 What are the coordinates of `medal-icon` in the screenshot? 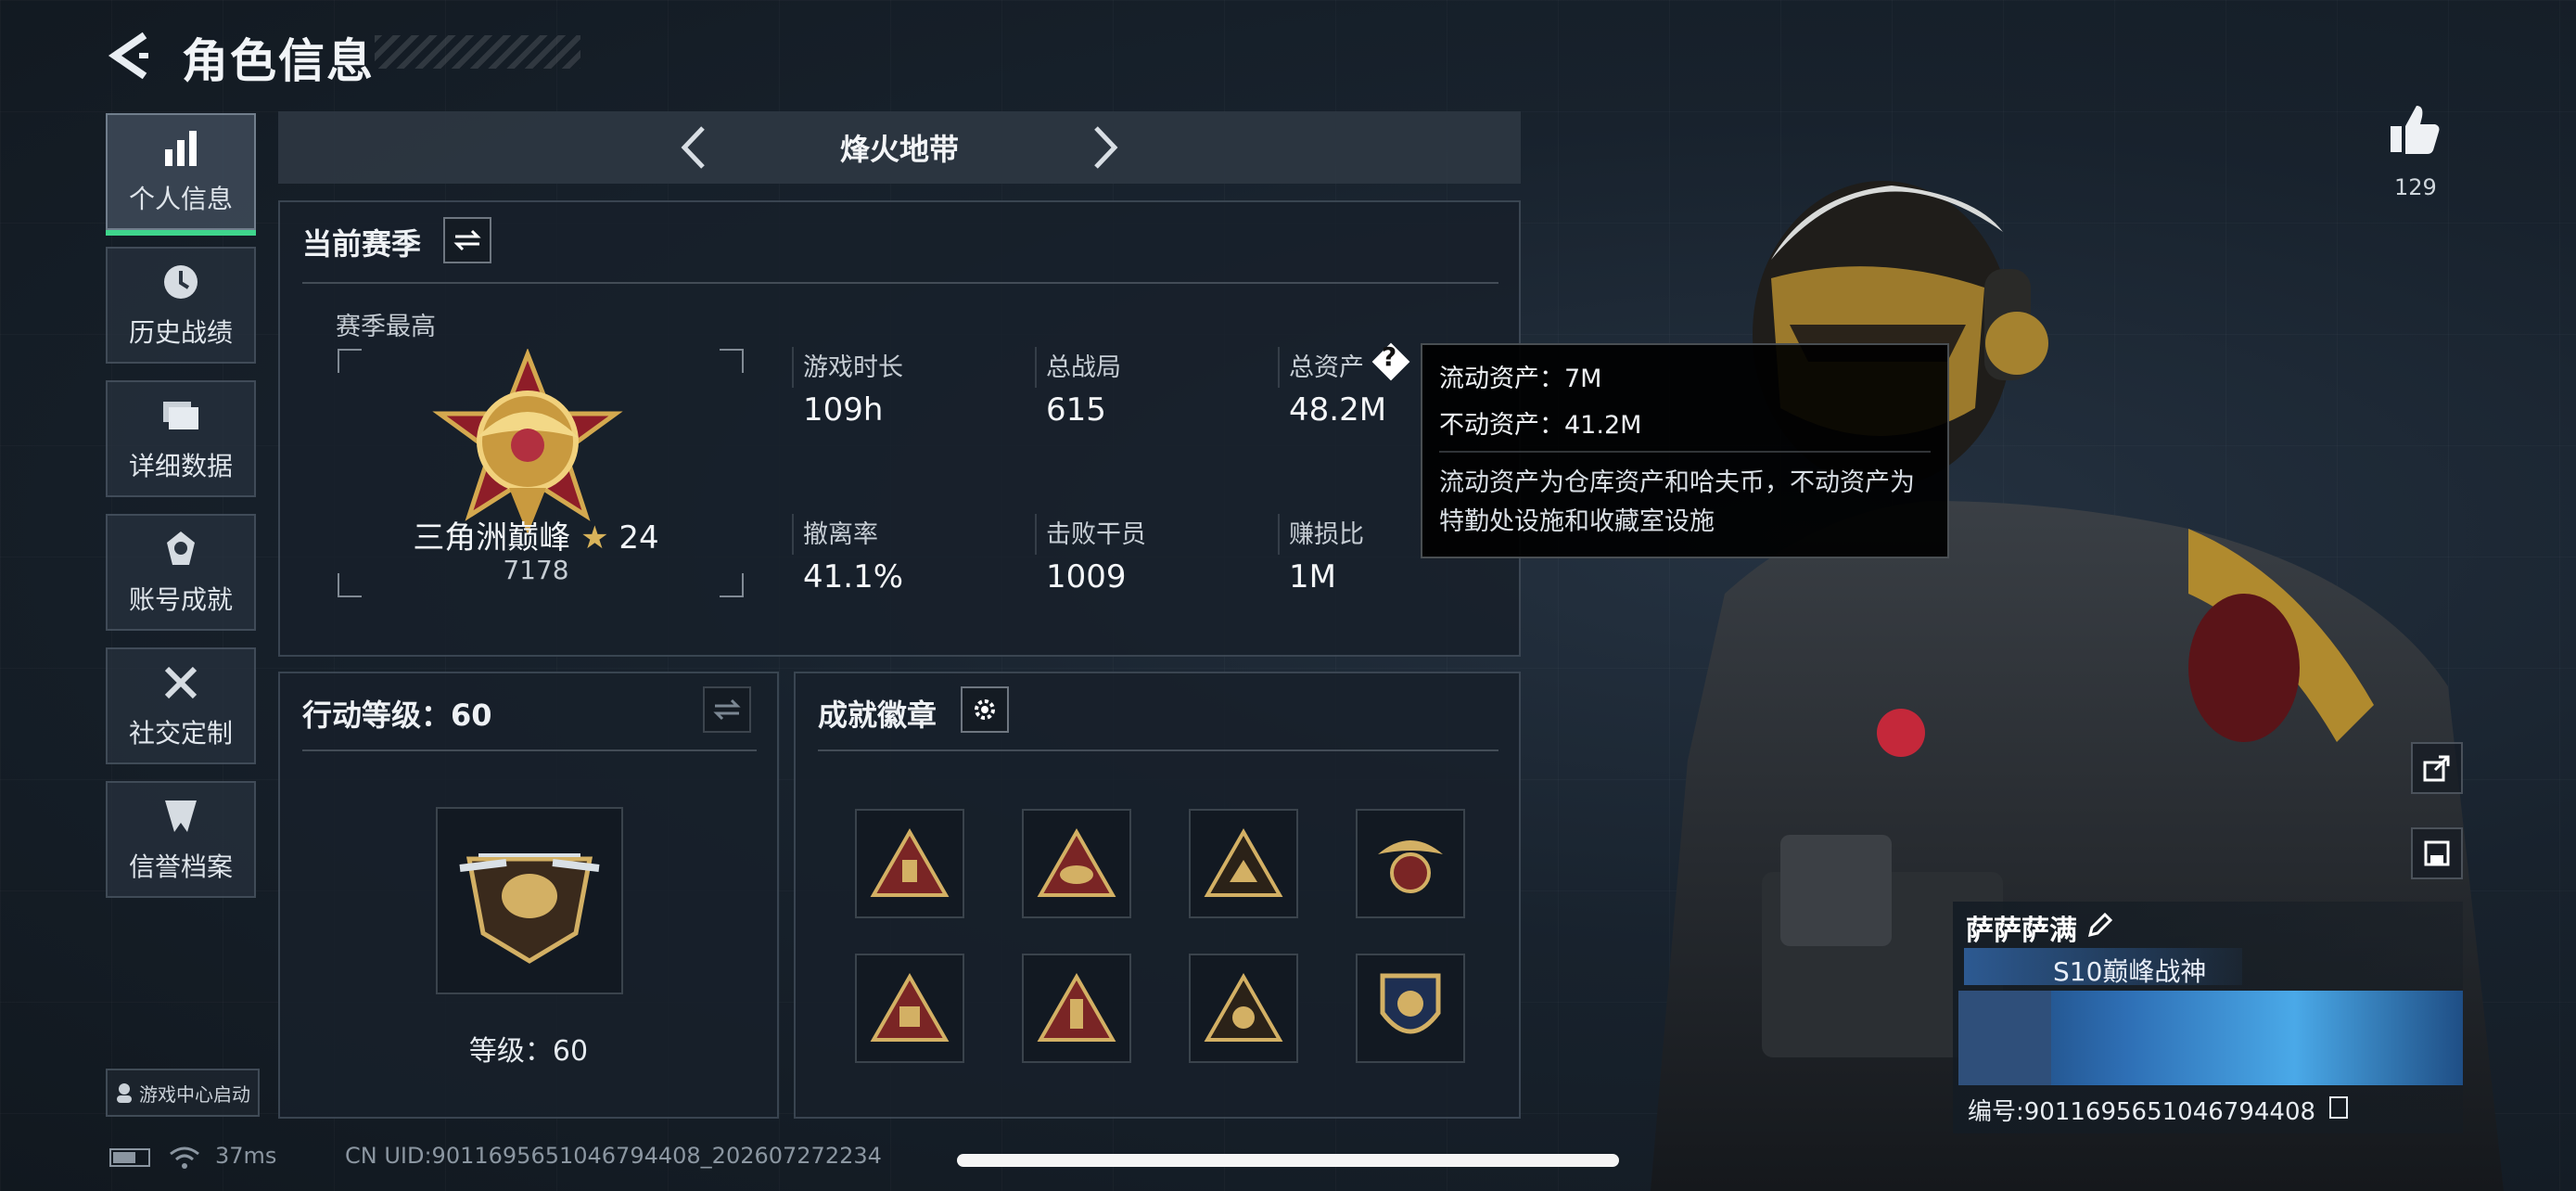 It's located at (181, 548).